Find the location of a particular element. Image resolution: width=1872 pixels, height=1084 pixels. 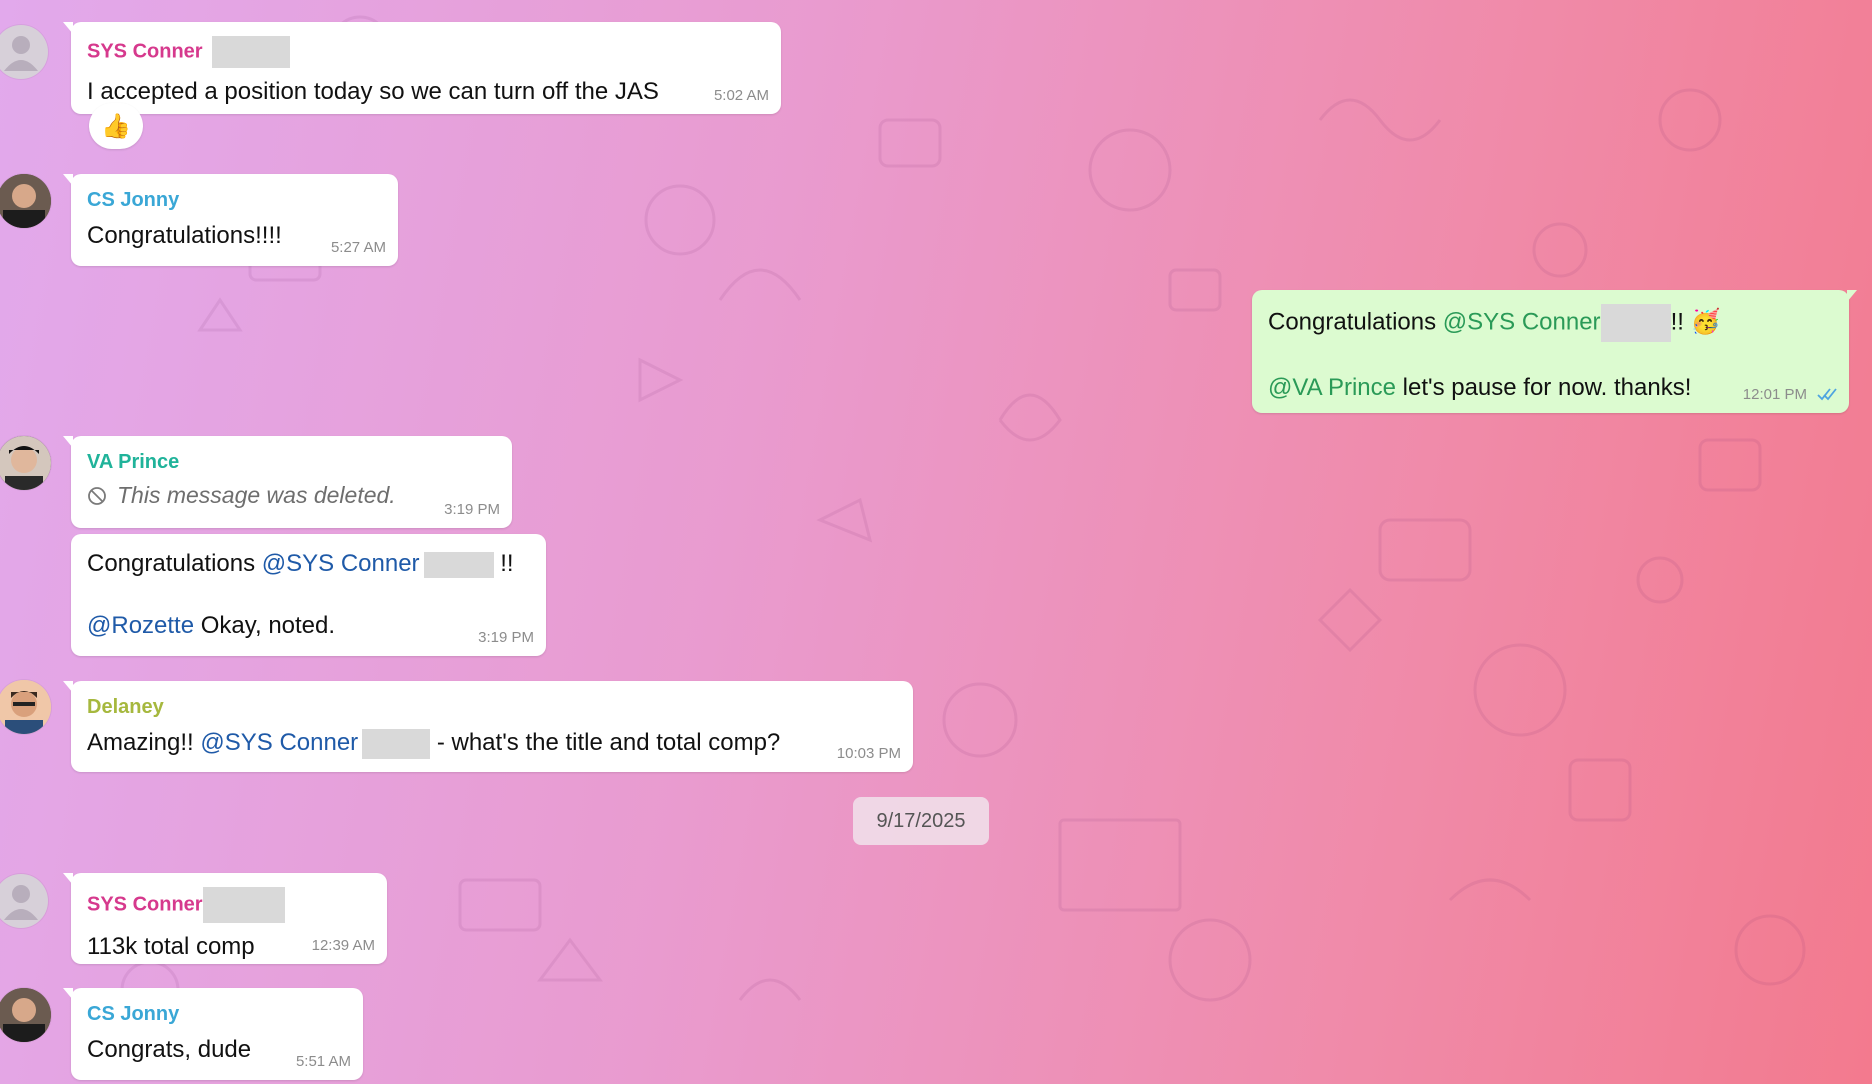

sender-name: VA Prince is located at coordinates (291, 462).